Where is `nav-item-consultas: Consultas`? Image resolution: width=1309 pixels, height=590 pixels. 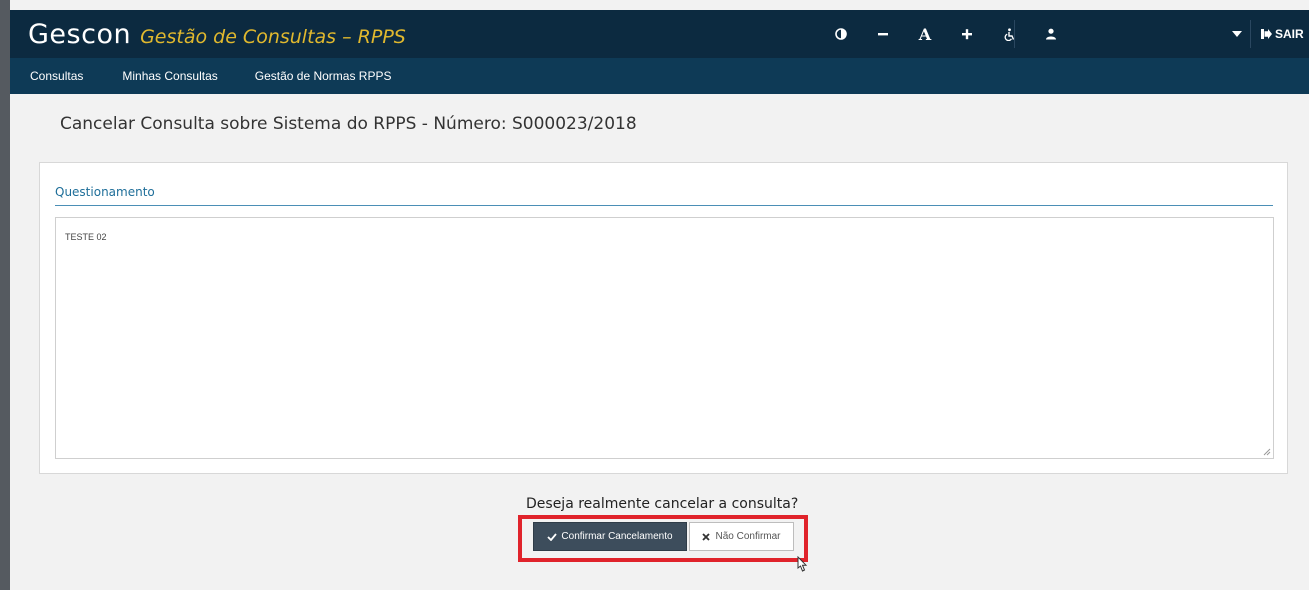
nav-item-consultas: Consultas is located at coordinates (56, 76).